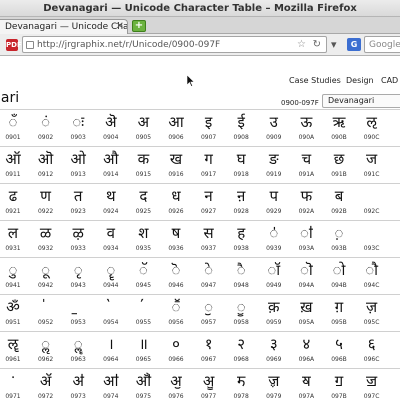  What do you see at coordinates (339, 285) in the screenshot?
I see `char-code: 094B` at bounding box center [339, 285].